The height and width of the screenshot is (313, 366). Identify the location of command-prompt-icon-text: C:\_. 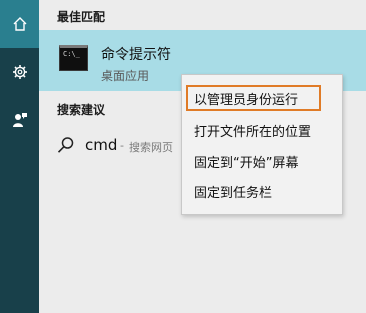
(71, 54).